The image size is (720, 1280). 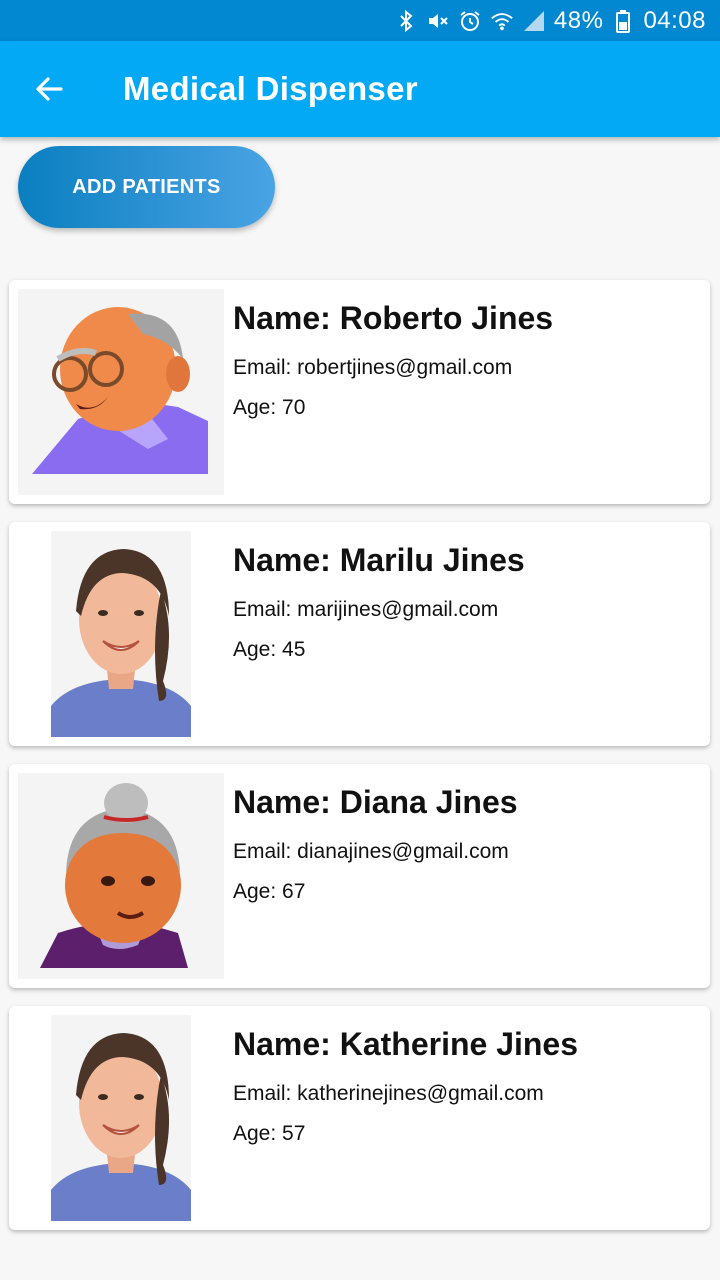 What do you see at coordinates (371, 851) in the screenshot?
I see `patient-email: Email: dianajines@gmail.com` at bounding box center [371, 851].